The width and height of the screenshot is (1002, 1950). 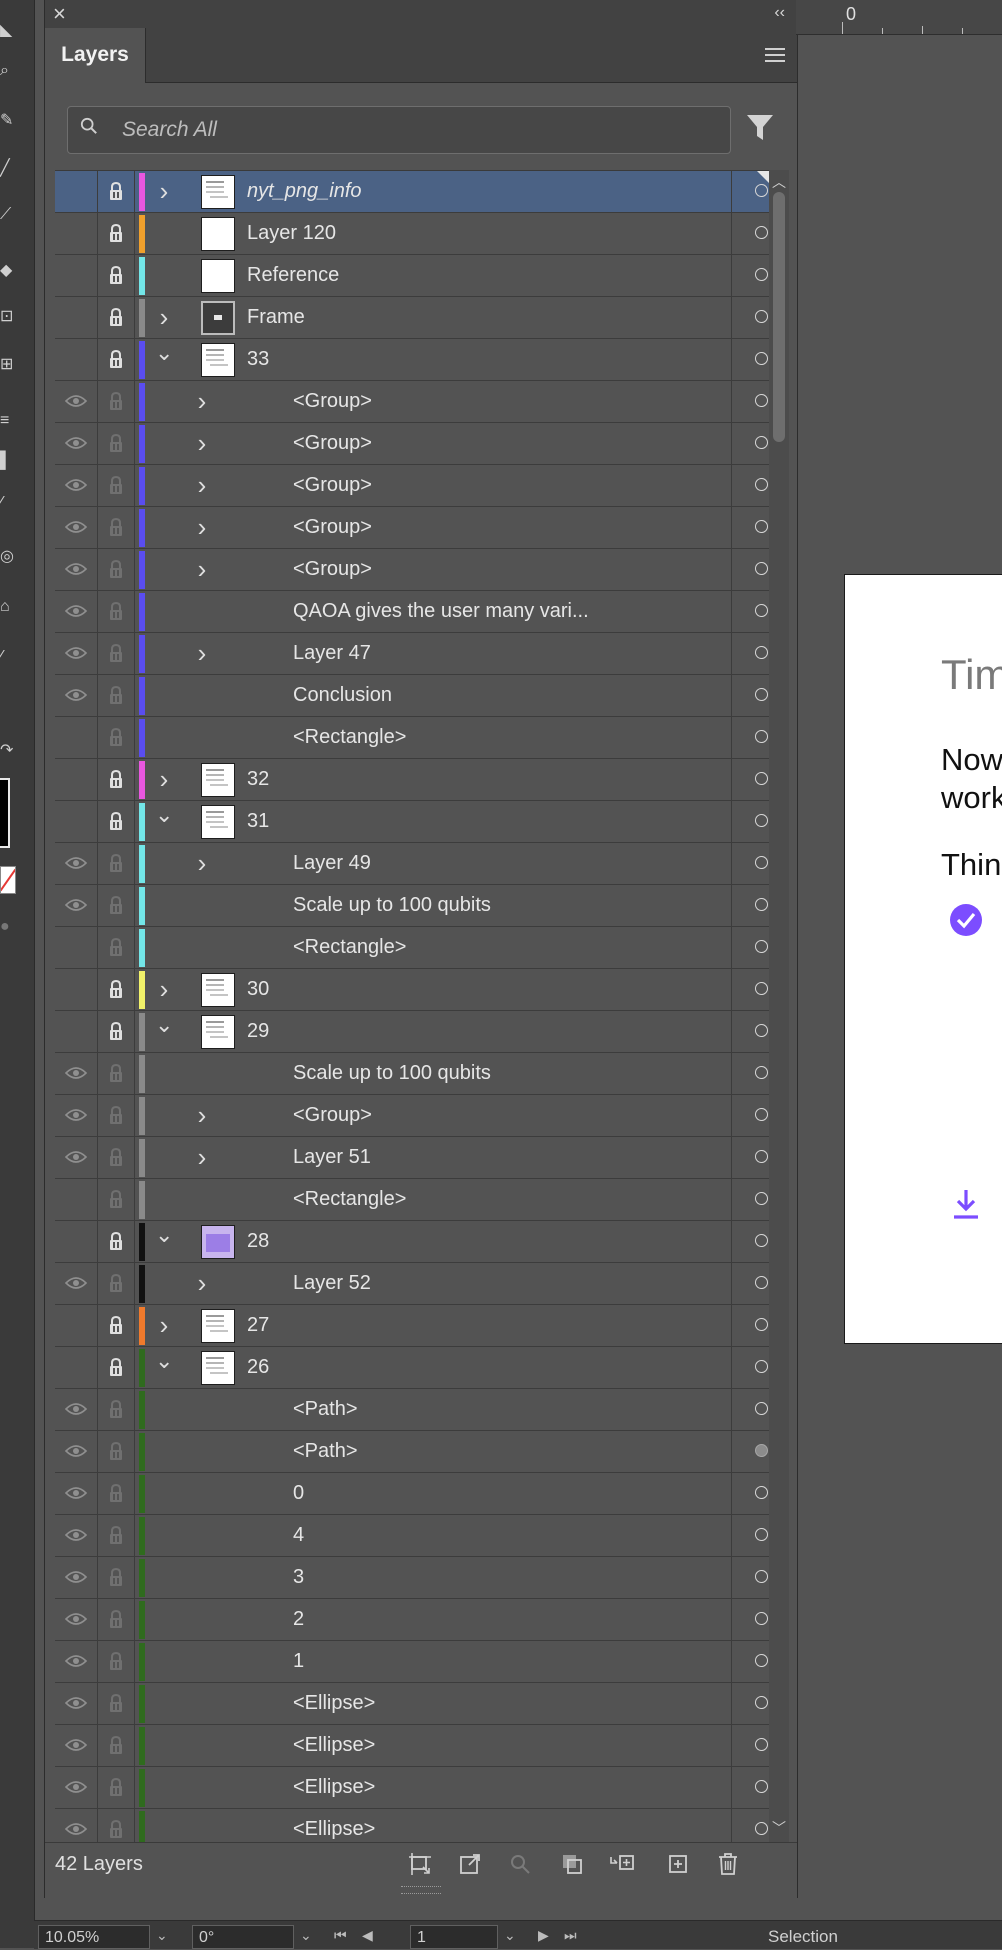 What do you see at coordinates (412, 192) in the screenshot?
I see `layer-row: › nyt_png_info` at bounding box center [412, 192].